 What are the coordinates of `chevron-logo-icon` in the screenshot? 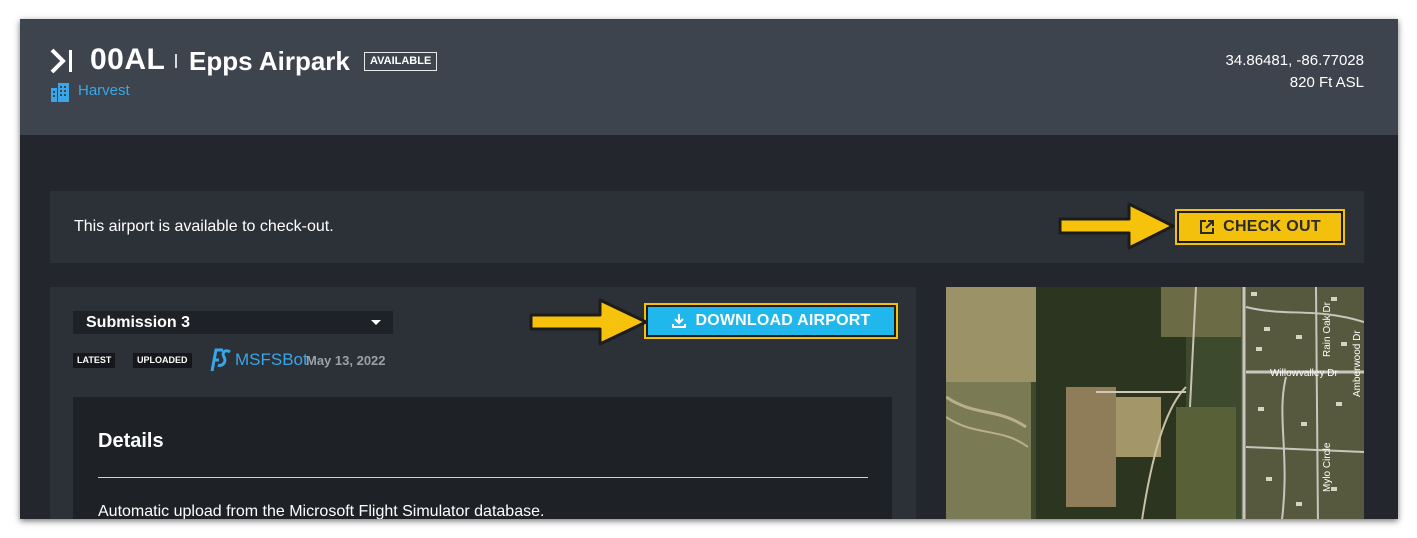 It's located at (61, 61).